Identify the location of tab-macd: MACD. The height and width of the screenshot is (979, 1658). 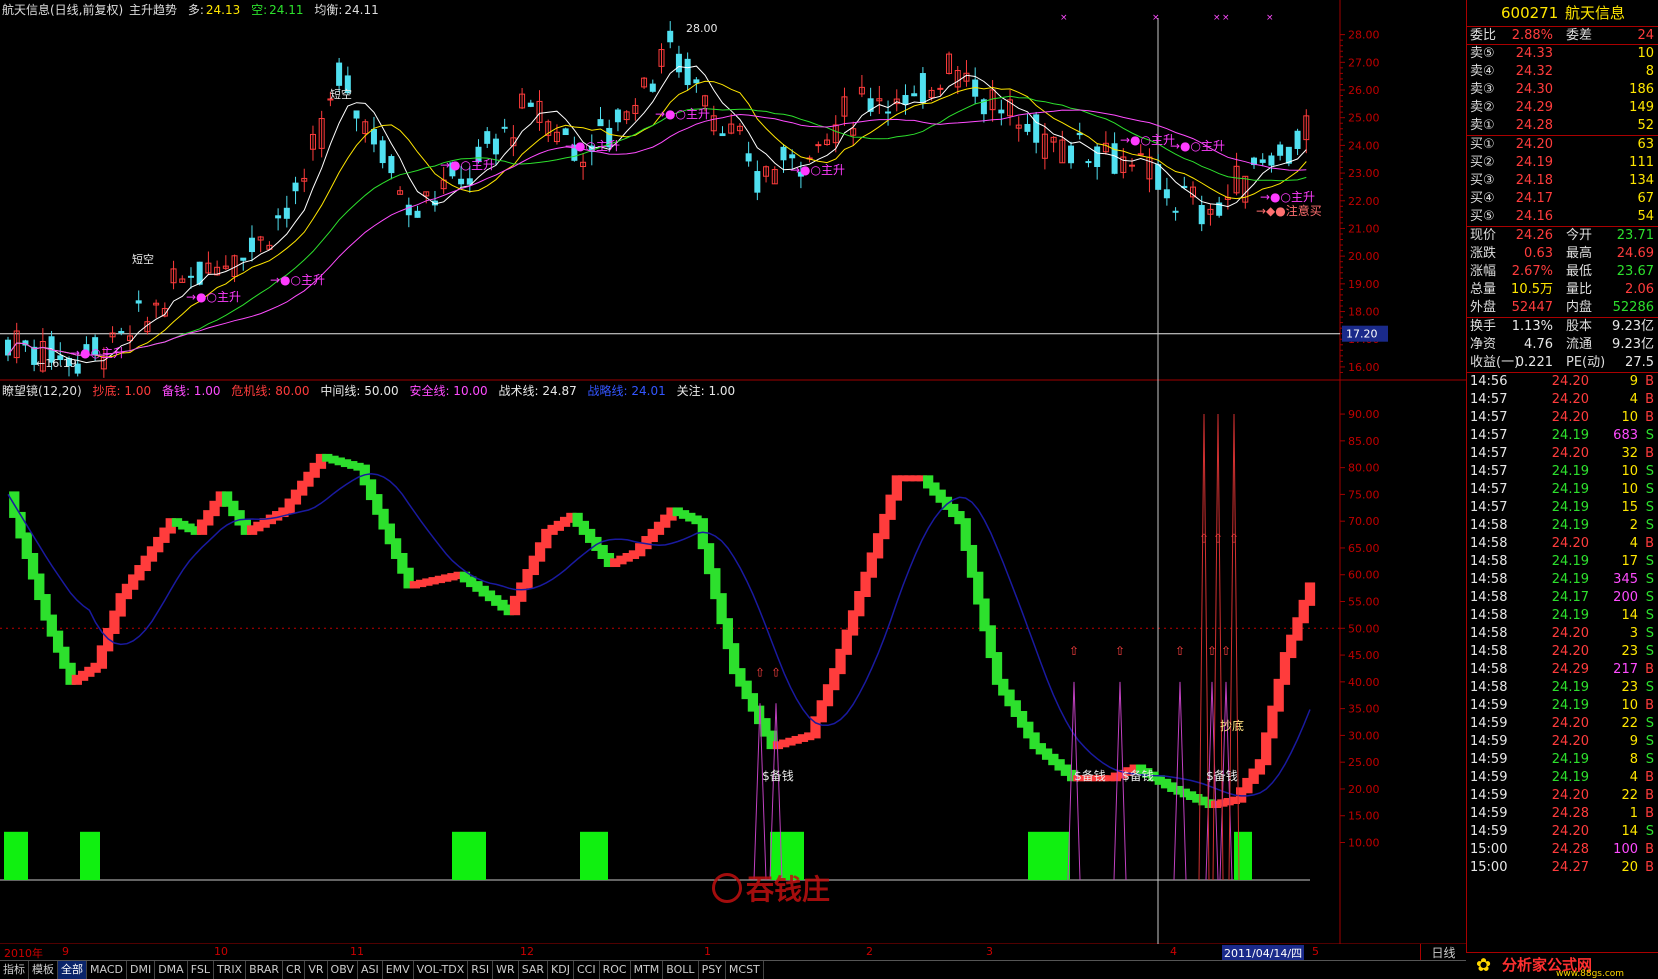
(107, 970).